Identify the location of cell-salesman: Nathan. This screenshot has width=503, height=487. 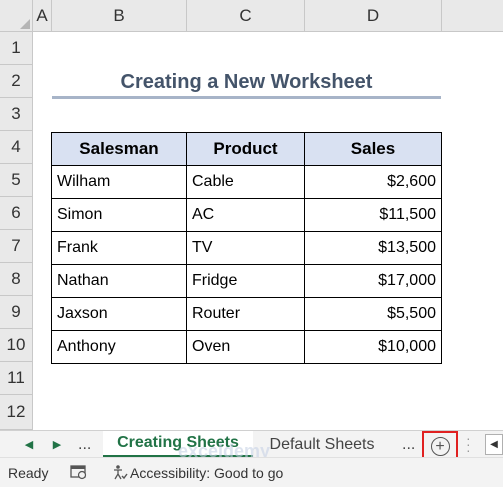
(119, 281).